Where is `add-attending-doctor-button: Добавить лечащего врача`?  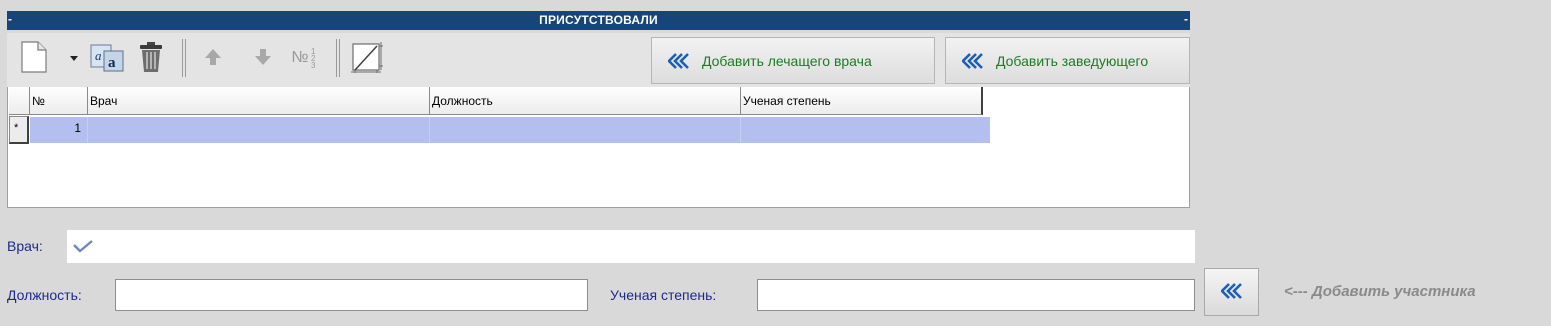
add-attending-doctor-button: Добавить лечащего врача is located at coordinates (793, 60).